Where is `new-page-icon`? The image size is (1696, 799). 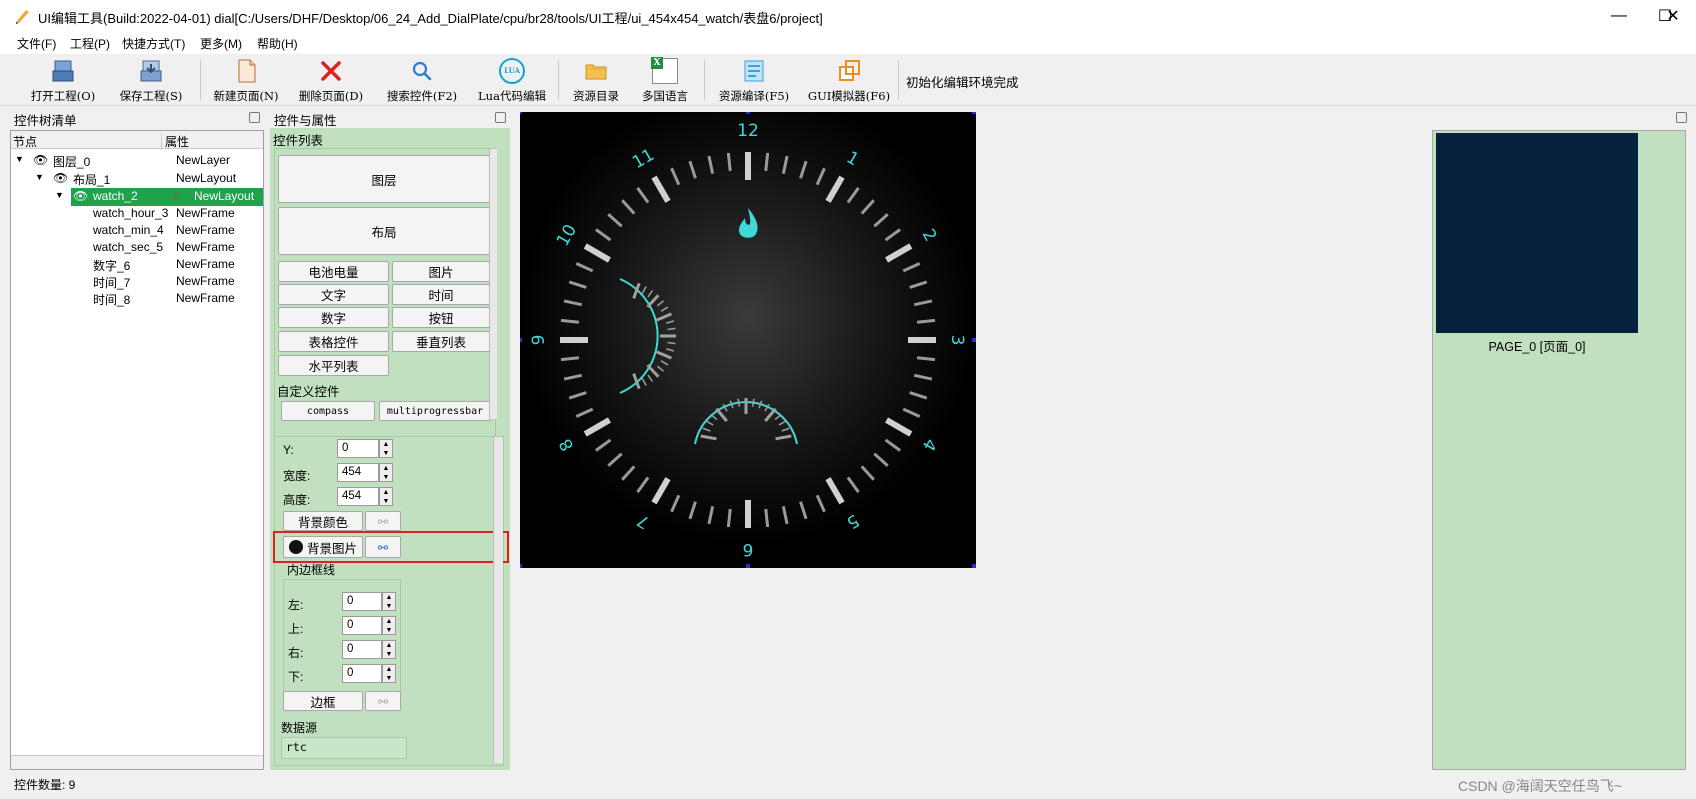
new-page-icon is located at coordinates (247, 71).